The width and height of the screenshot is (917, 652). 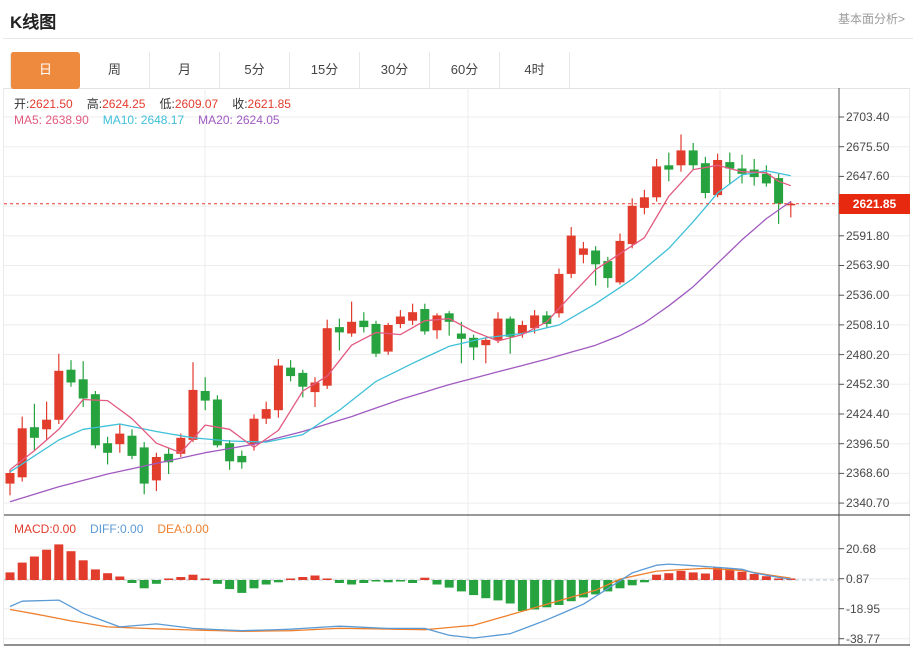 What do you see at coordinates (868, 354) in the screenshot?
I see `price-axis-label: 2480.20` at bounding box center [868, 354].